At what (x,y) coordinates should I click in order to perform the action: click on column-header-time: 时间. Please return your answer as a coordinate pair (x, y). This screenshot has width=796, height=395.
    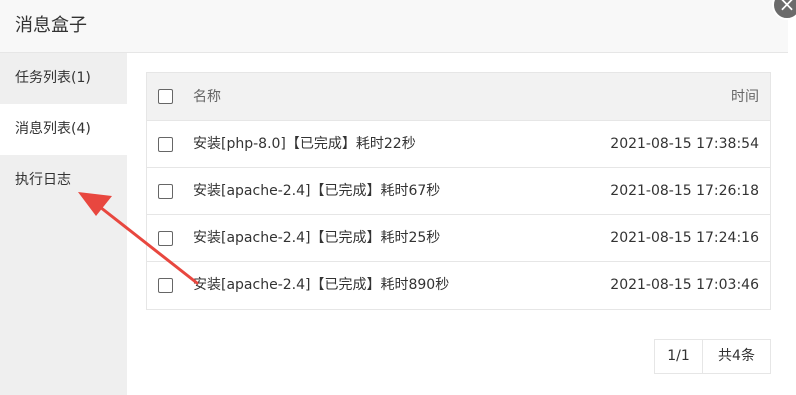
    Looking at the image, I should click on (745, 97).